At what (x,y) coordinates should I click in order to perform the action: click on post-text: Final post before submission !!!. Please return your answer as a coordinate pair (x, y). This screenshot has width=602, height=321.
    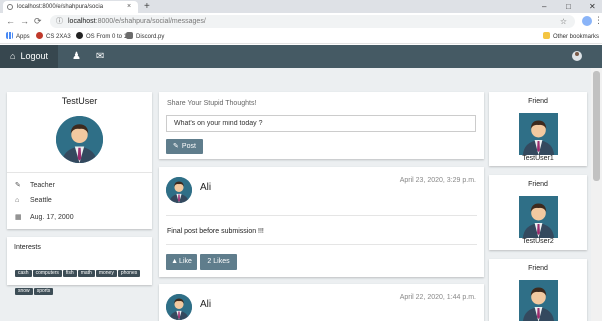
    Looking at the image, I should click on (215, 231).